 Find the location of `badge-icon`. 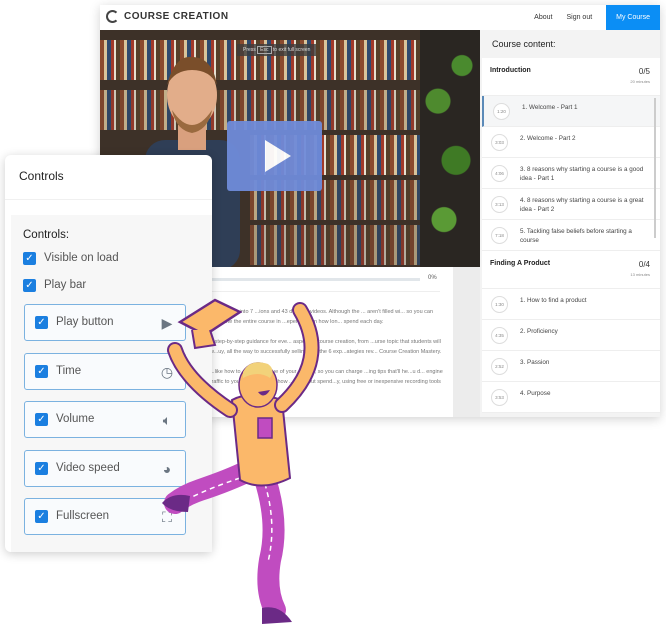

badge-icon is located at coordinates (265, 428).